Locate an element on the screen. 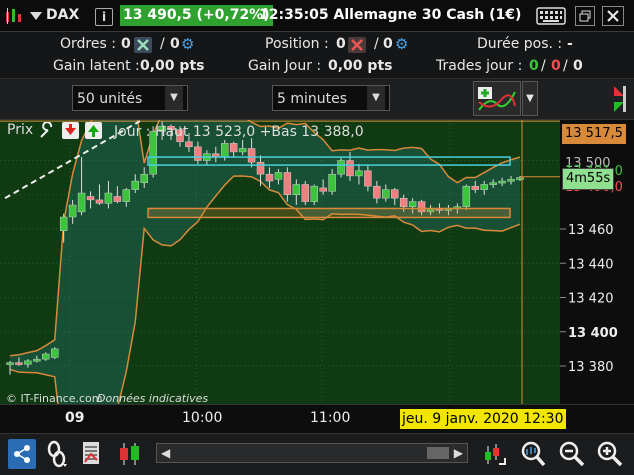 The image size is (634, 475). bottom-toolbar: ◀ ▶ is located at coordinates (317, 454).